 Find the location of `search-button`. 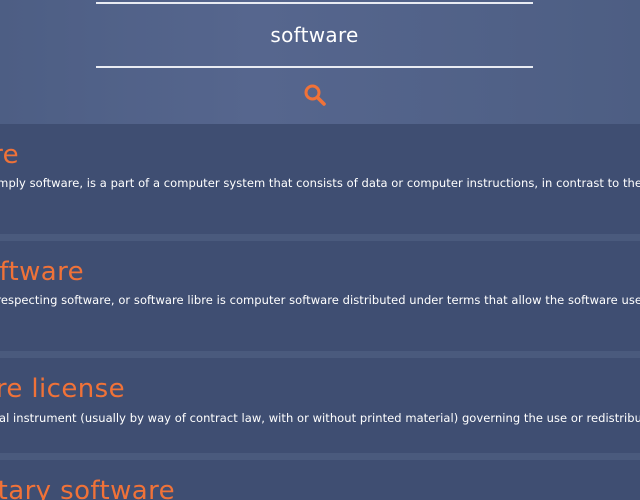

search-button is located at coordinates (315, 95).